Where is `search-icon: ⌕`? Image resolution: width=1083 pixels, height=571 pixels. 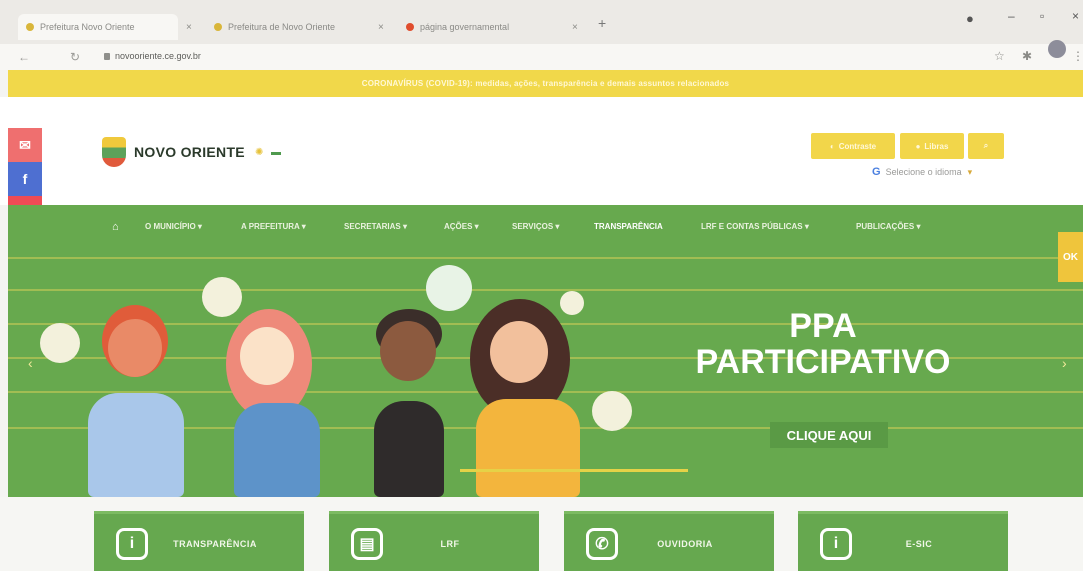
search-icon: ⌕ is located at coordinates (986, 145).